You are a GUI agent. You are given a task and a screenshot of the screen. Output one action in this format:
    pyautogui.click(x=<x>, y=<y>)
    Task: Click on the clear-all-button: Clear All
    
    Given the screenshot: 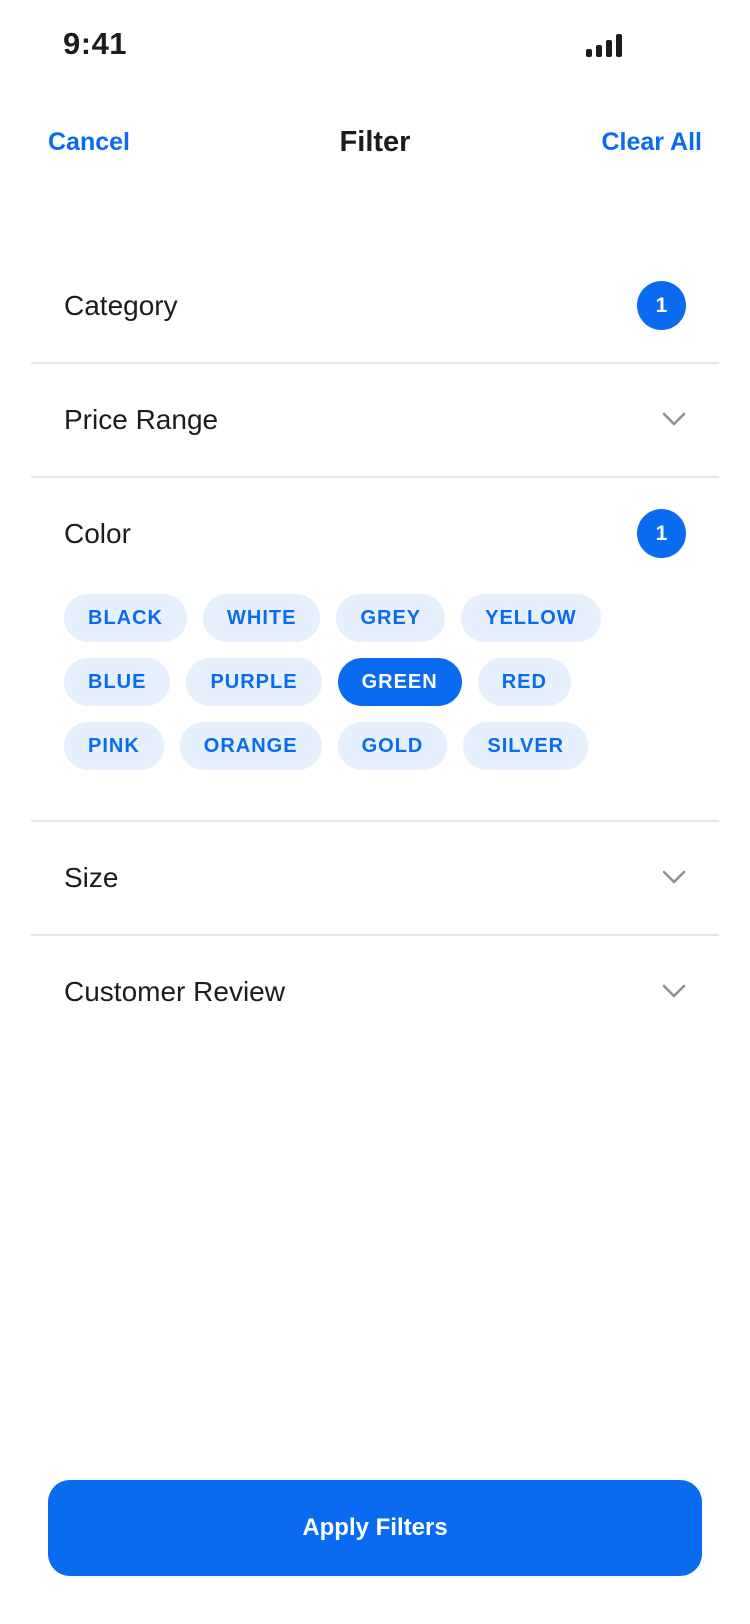 What is the action you would take?
    pyautogui.click(x=651, y=142)
    